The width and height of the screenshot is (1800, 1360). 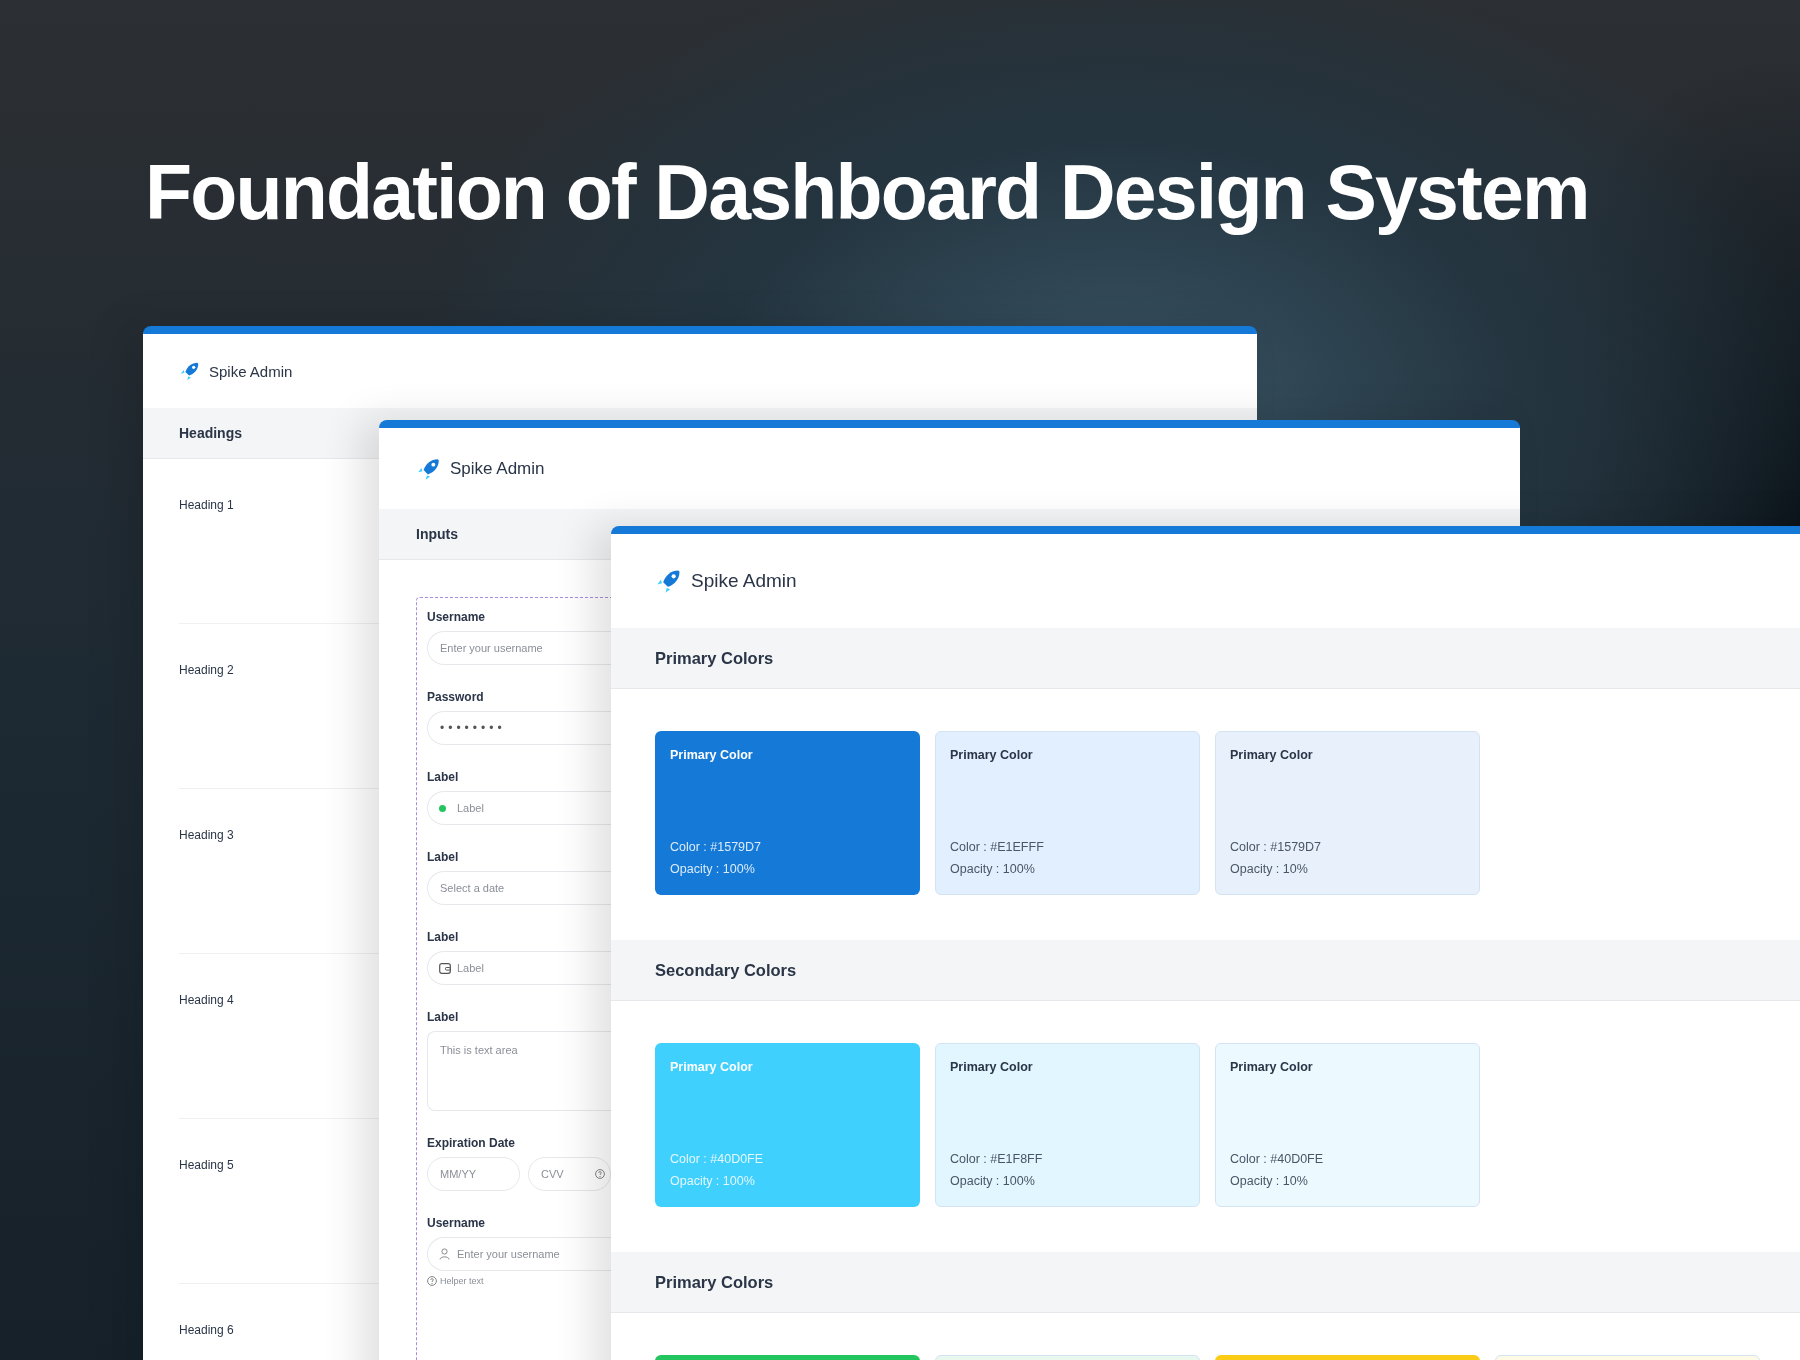 What do you see at coordinates (569, 1174) in the screenshot?
I see `input-field: CVV` at bounding box center [569, 1174].